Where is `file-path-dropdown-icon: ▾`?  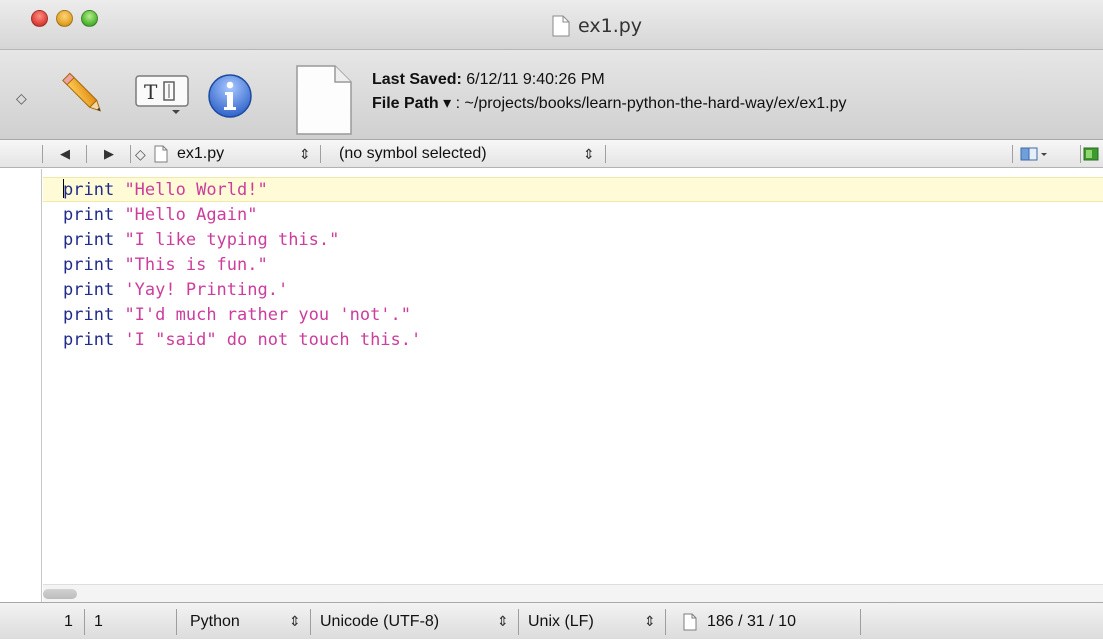
file-path-dropdown-icon: ▾ is located at coordinates (447, 103).